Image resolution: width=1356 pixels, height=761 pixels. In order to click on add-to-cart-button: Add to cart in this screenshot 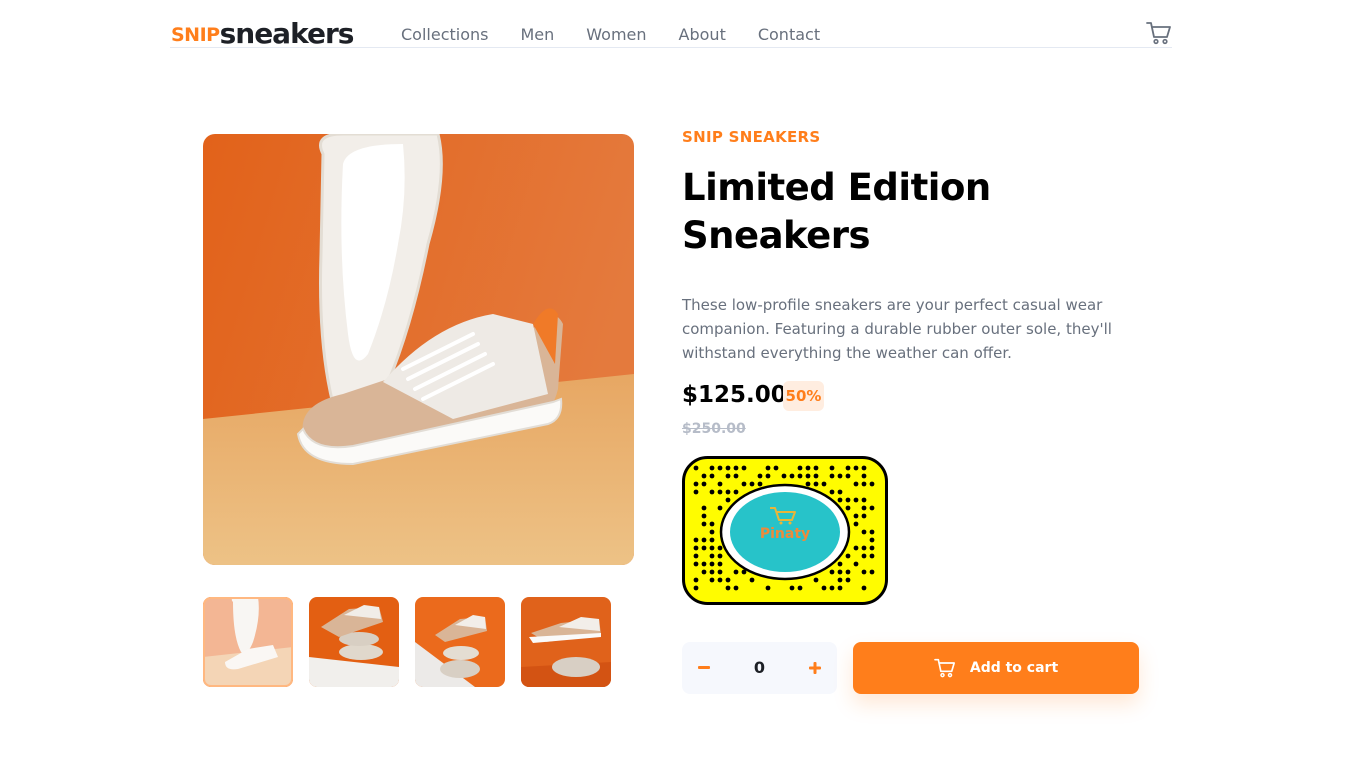, I will do `click(996, 668)`.